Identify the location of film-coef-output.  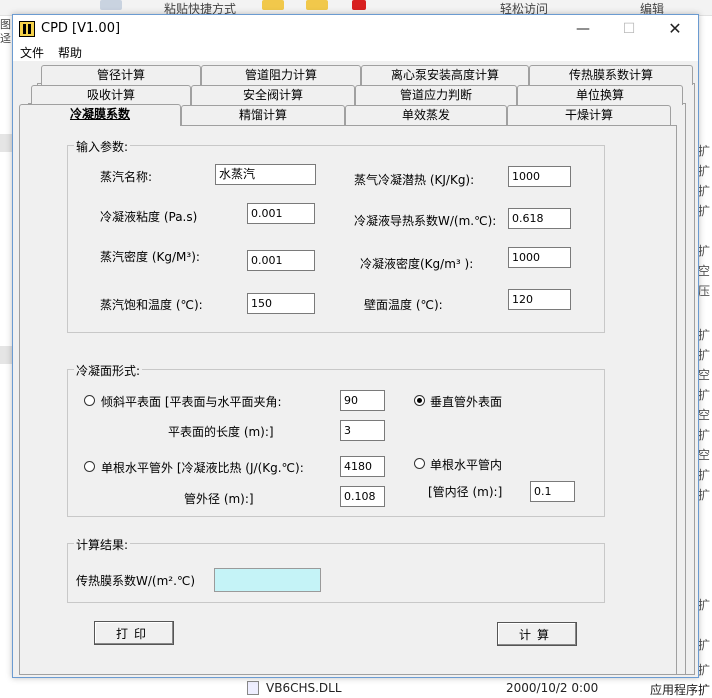
(267, 580).